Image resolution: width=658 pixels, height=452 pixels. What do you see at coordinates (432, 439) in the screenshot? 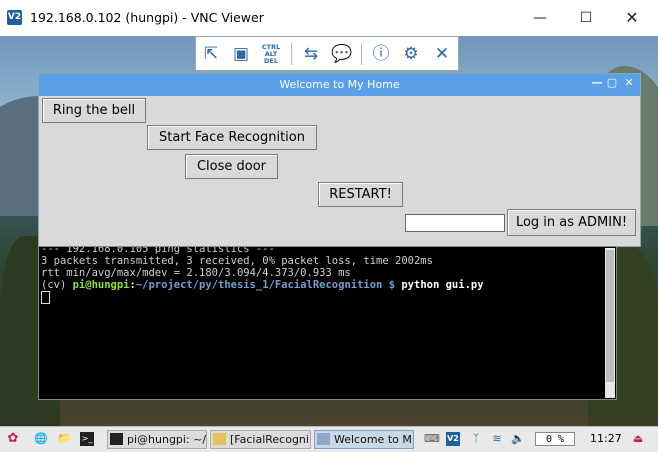
I see `keyboard-icon: ⌨` at bounding box center [432, 439].